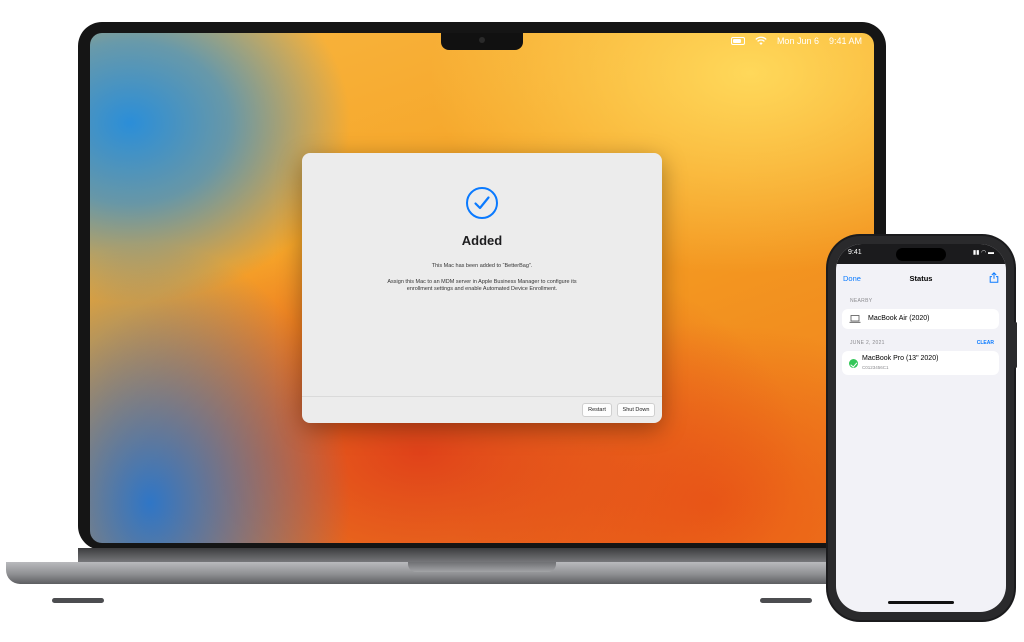  I want to click on restart-button: Restart, so click(597, 410).